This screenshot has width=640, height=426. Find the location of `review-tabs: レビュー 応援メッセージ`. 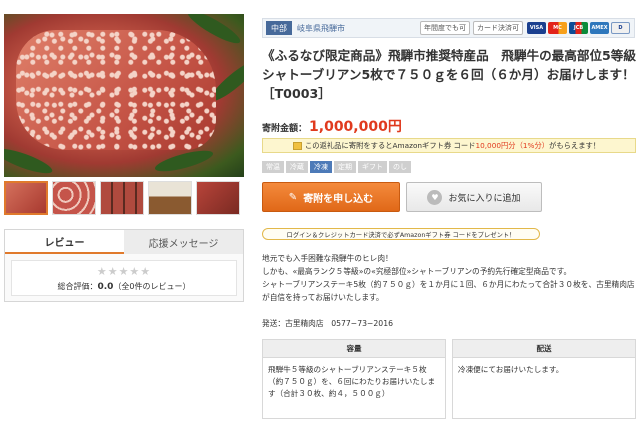

review-tabs: レビュー 応援メッセージ is located at coordinates (124, 242).